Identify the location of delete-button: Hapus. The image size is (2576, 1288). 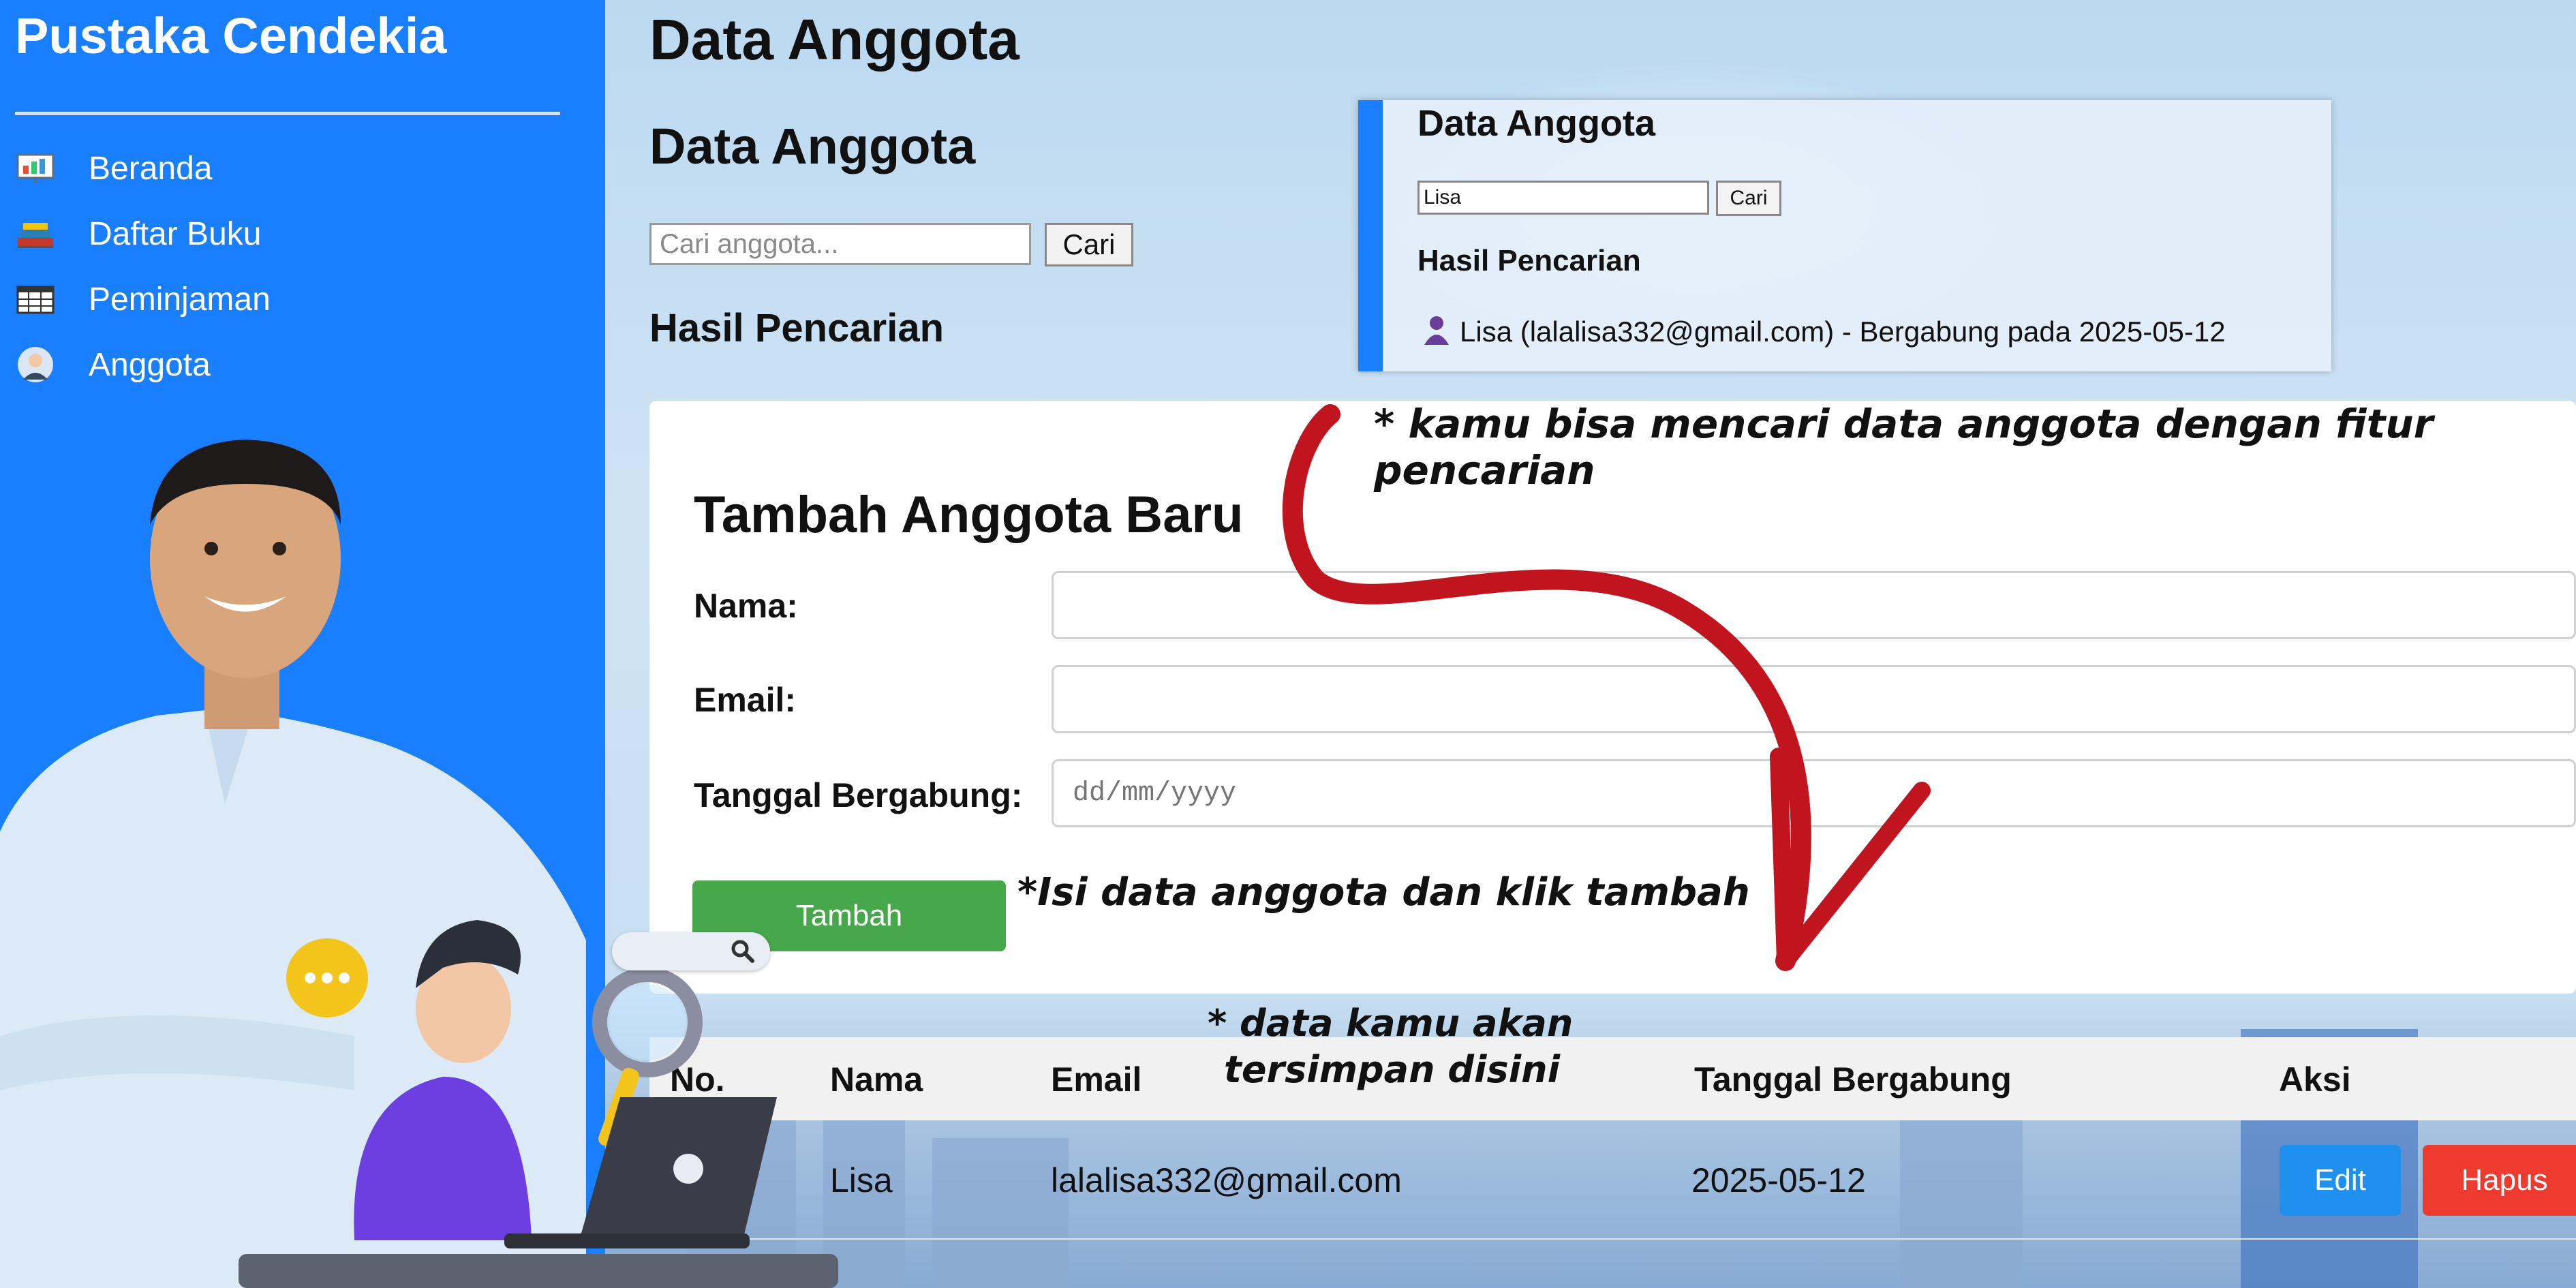
(2499, 1180).